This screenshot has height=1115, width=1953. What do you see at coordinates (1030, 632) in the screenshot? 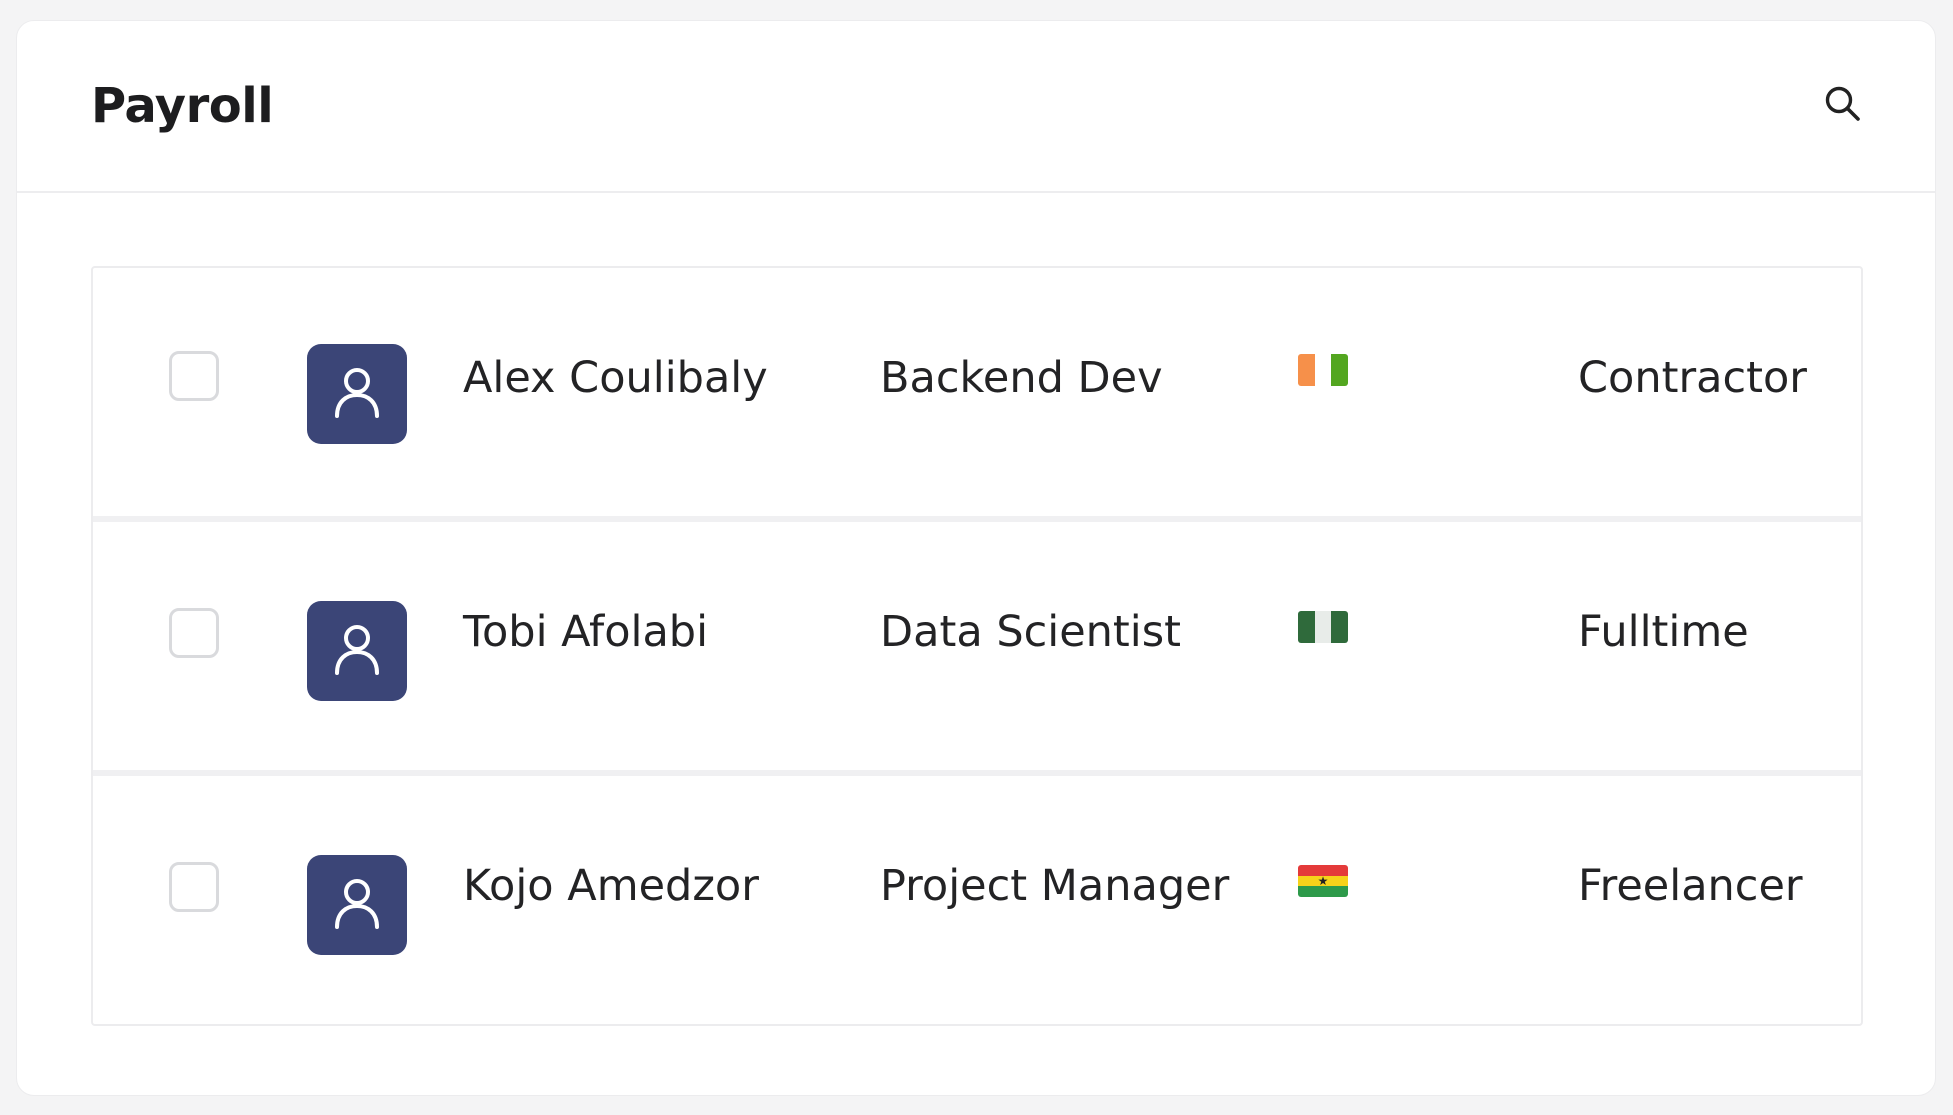
I see `employee-role: Data Scientist` at bounding box center [1030, 632].